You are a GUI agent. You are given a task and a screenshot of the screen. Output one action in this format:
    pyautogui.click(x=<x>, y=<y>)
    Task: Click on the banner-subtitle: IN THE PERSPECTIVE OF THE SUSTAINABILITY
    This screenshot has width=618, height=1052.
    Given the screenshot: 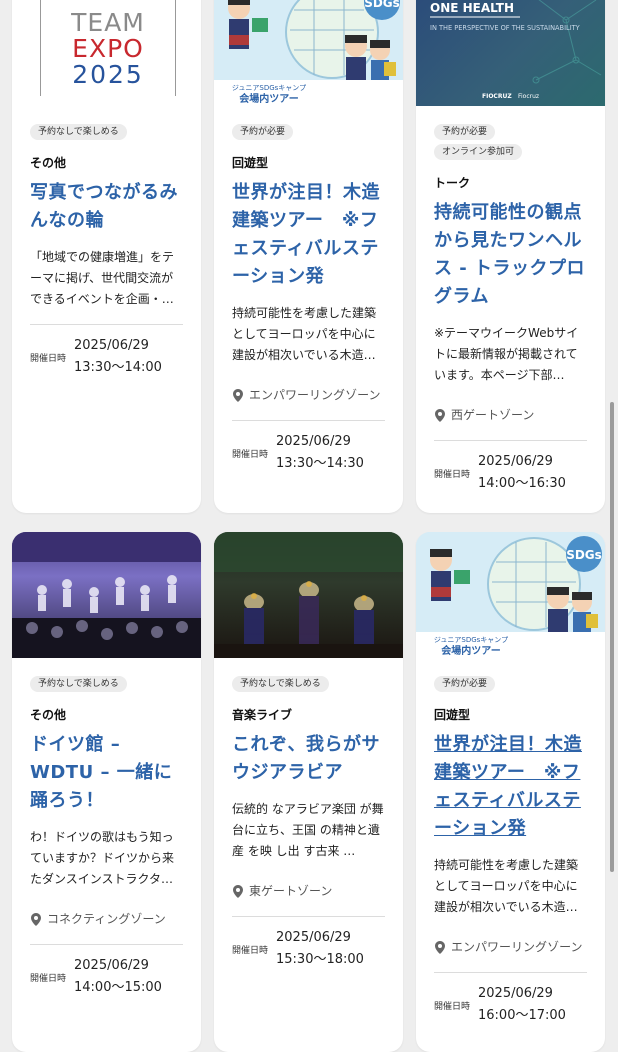 What is the action you would take?
    pyautogui.click(x=505, y=28)
    